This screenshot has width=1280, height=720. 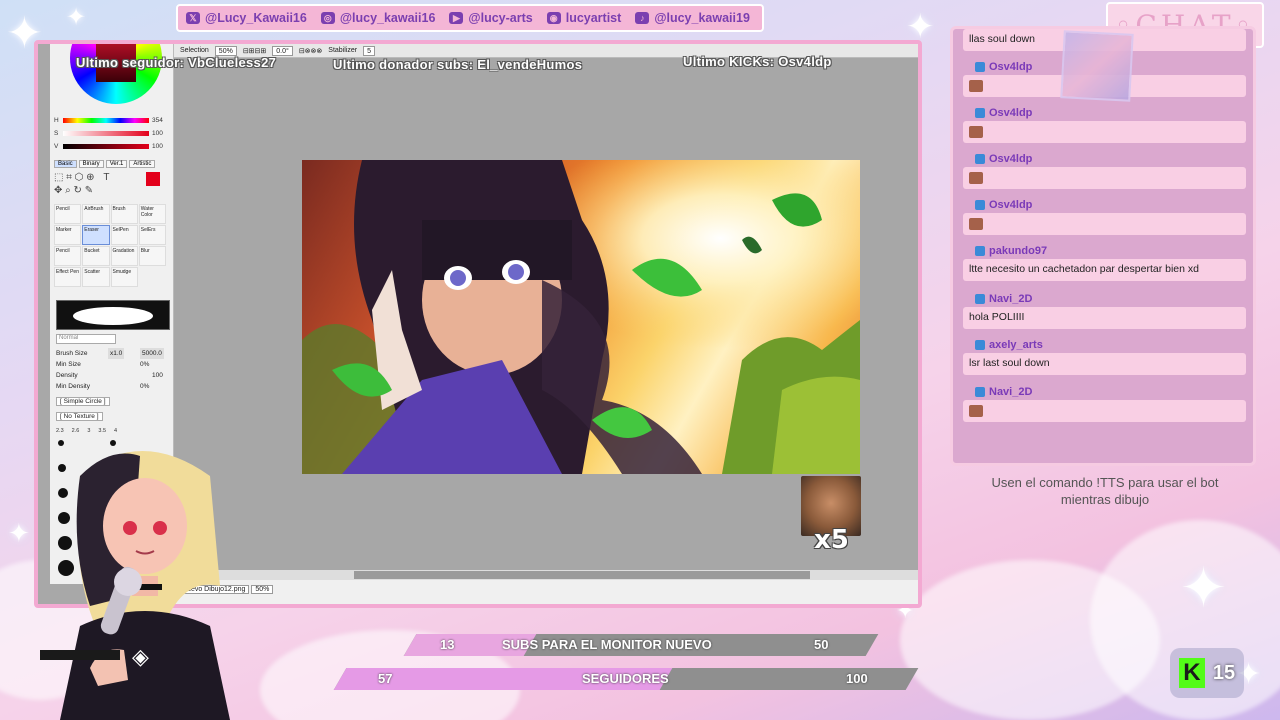 What do you see at coordinates (546, 592) in the screenshot?
I see `status-bar: Nuevo Dibujo12.png 50%` at bounding box center [546, 592].